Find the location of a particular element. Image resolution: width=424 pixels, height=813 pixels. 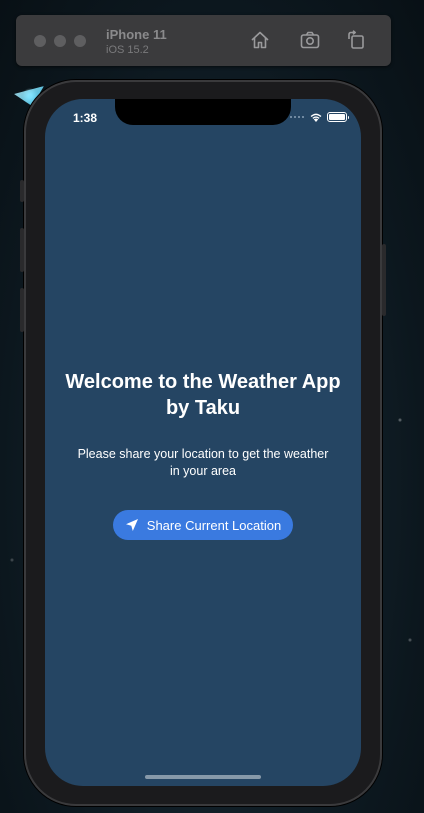

home-indicator is located at coordinates (203, 777).